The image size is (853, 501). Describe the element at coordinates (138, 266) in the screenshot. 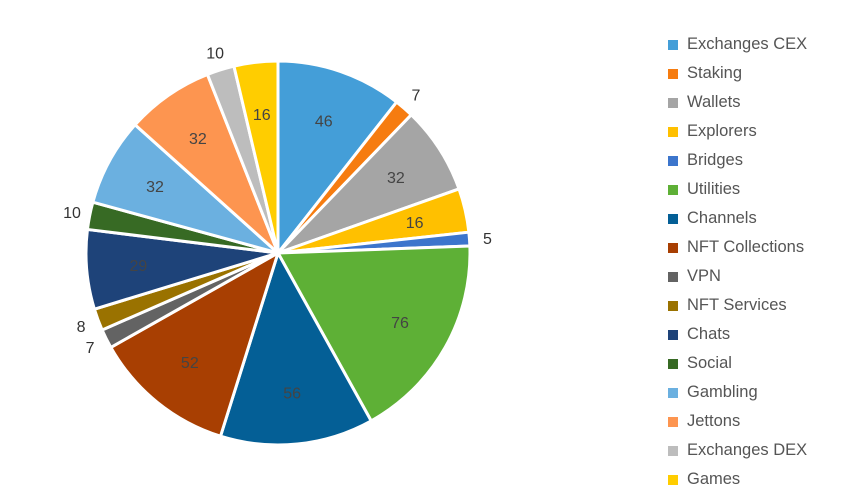

I see `data-label: 29` at that location.